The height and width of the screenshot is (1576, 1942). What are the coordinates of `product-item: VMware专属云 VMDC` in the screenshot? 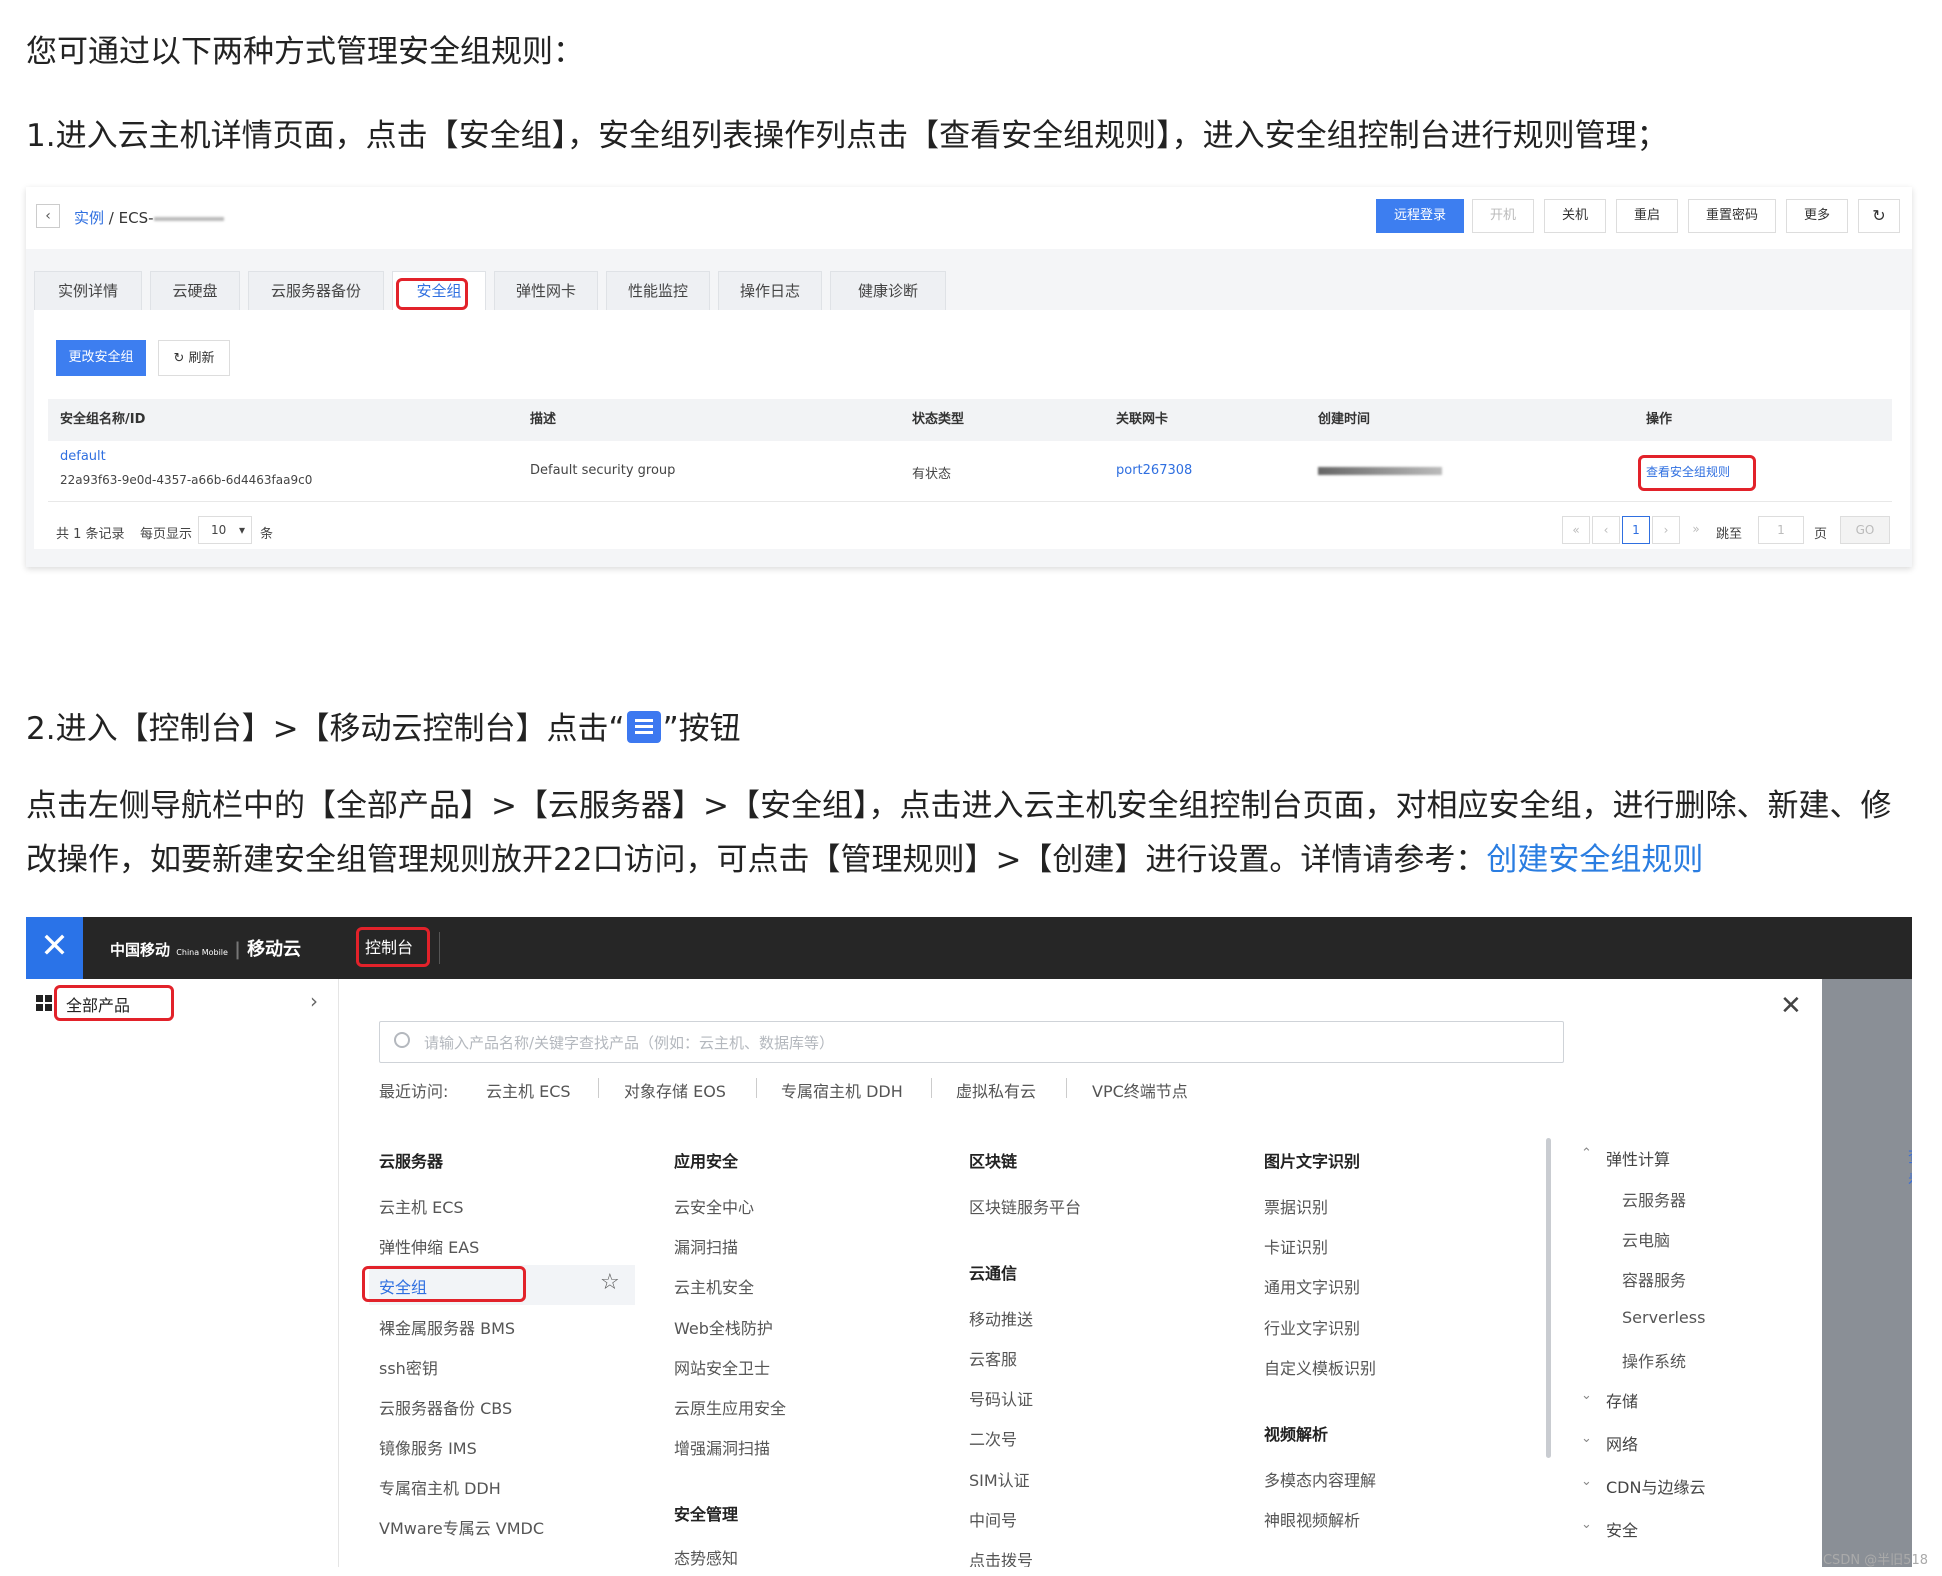 It's located at (461, 1527).